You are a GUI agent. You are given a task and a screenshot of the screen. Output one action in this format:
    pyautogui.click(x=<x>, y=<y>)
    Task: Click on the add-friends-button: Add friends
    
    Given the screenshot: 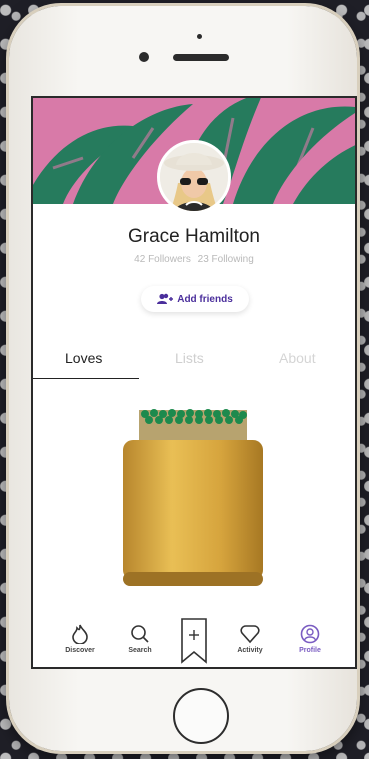 What is the action you would take?
    pyautogui.click(x=195, y=299)
    